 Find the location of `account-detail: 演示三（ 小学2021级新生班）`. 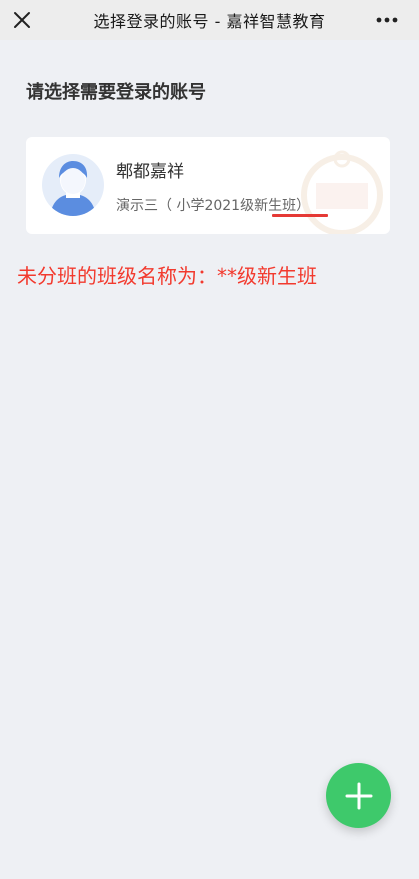

account-detail: 演示三（ 小学2021级新生班） is located at coordinates (213, 206).